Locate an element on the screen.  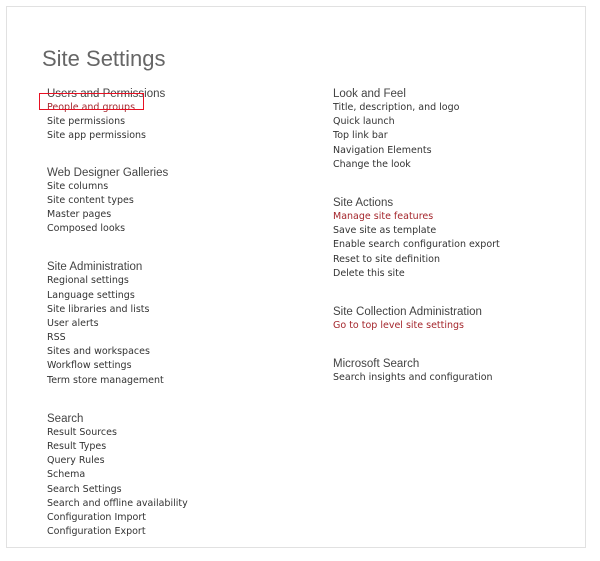
settings-link-query-rules: Query Rules is located at coordinates (76, 460).